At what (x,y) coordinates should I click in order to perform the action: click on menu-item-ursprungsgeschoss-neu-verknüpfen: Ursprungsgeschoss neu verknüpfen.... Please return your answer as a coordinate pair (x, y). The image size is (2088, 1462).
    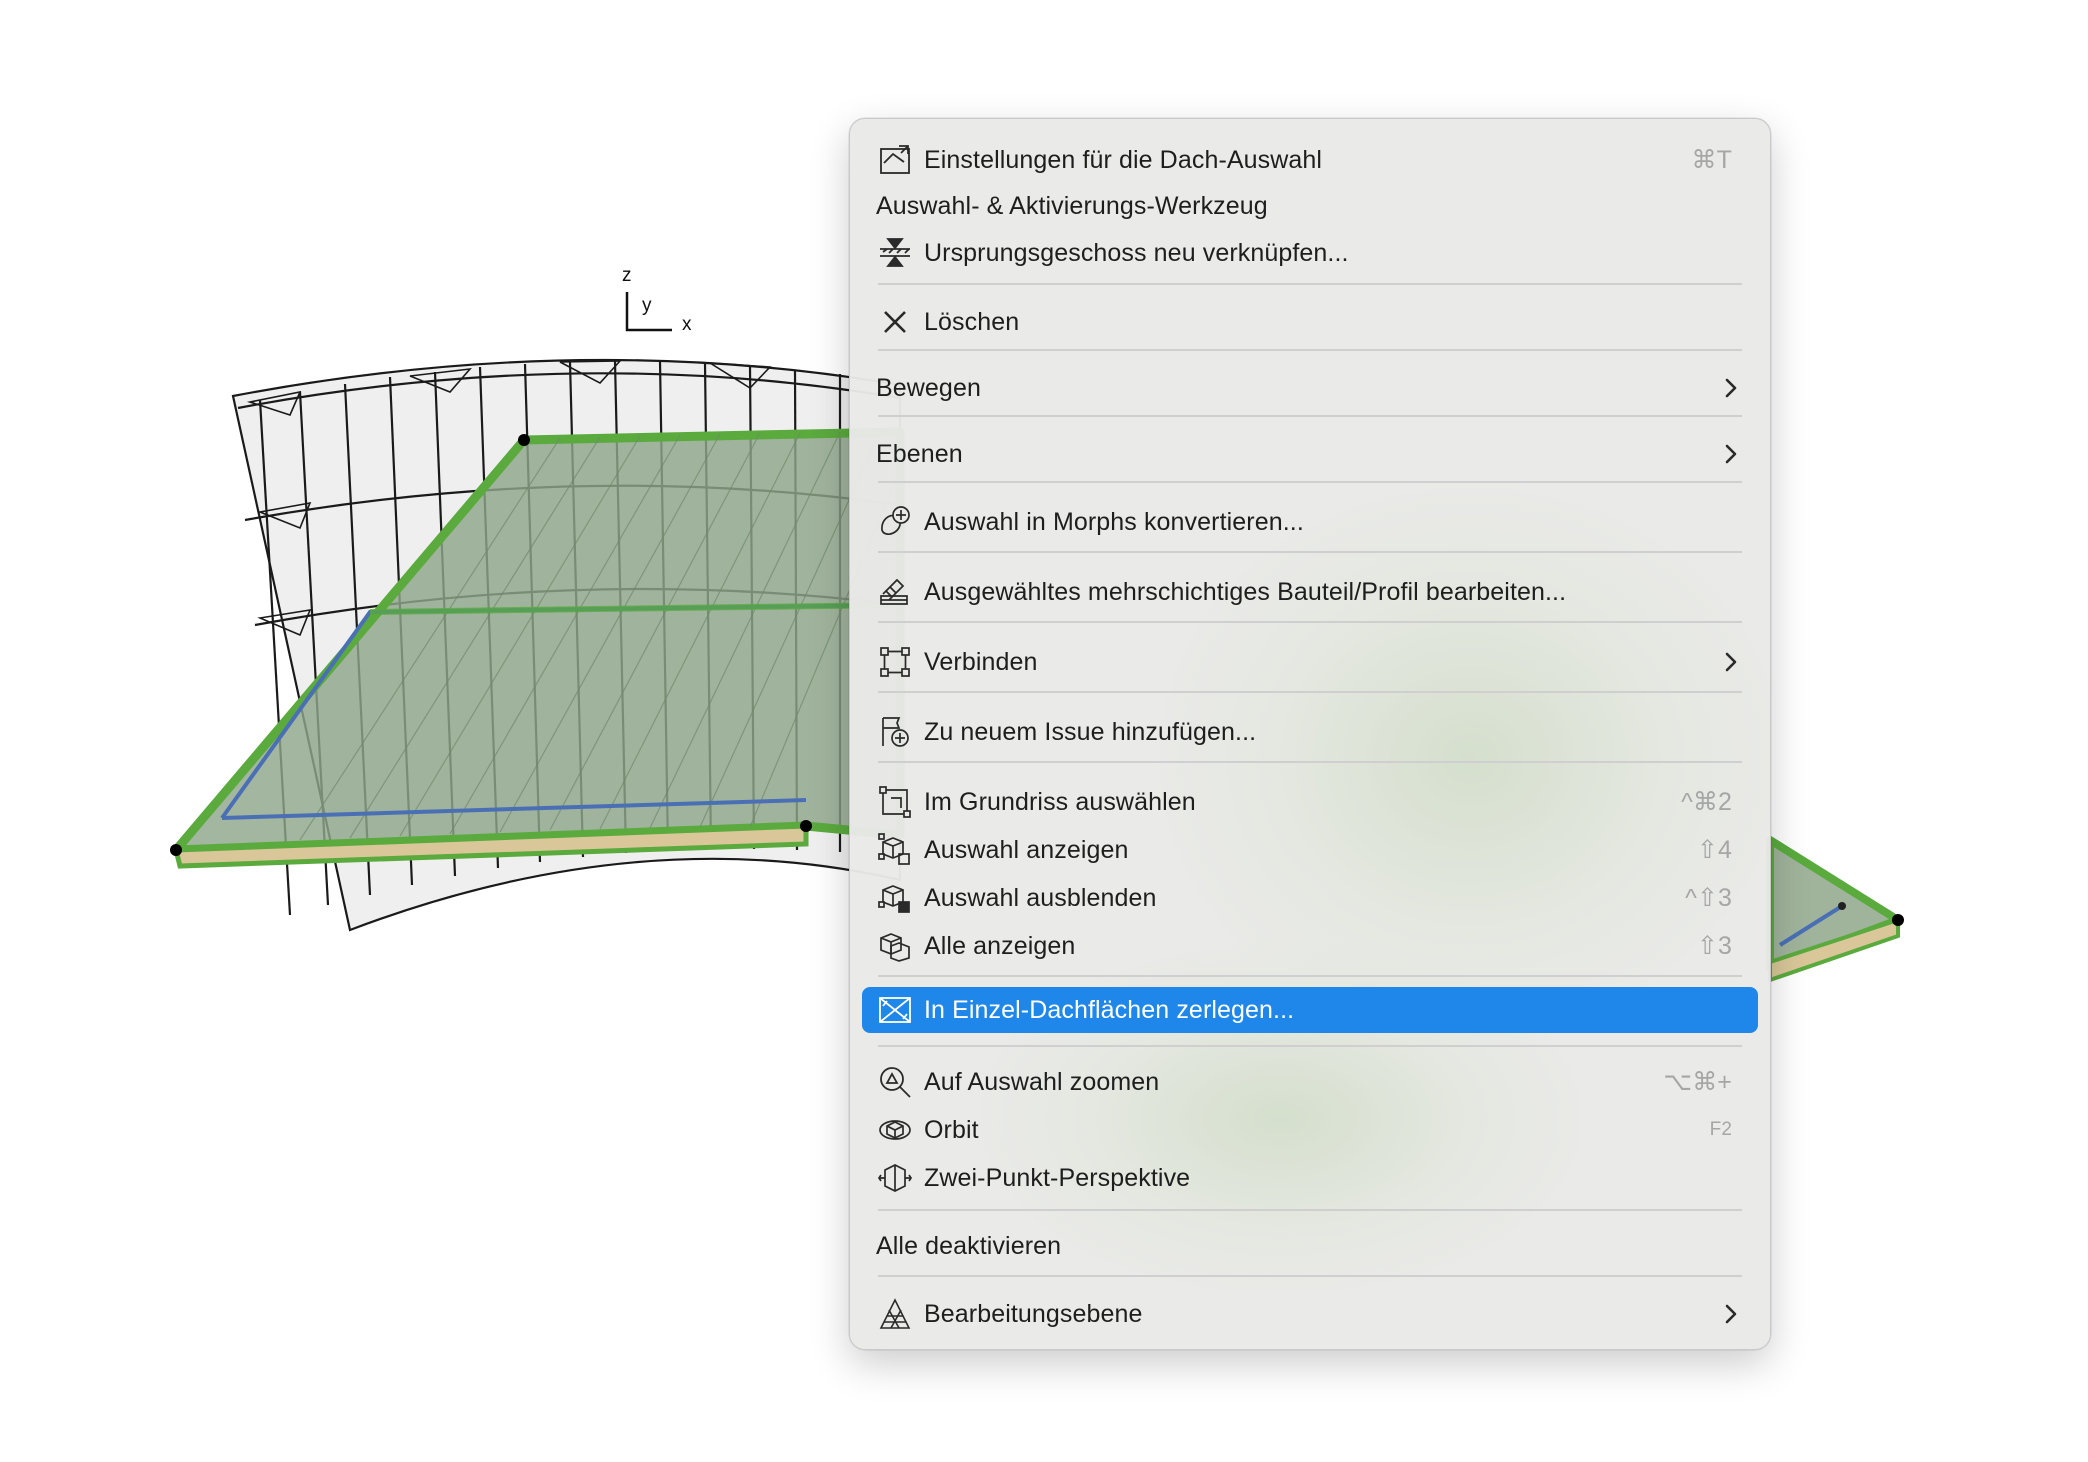
    Looking at the image, I should click on (1310, 253).